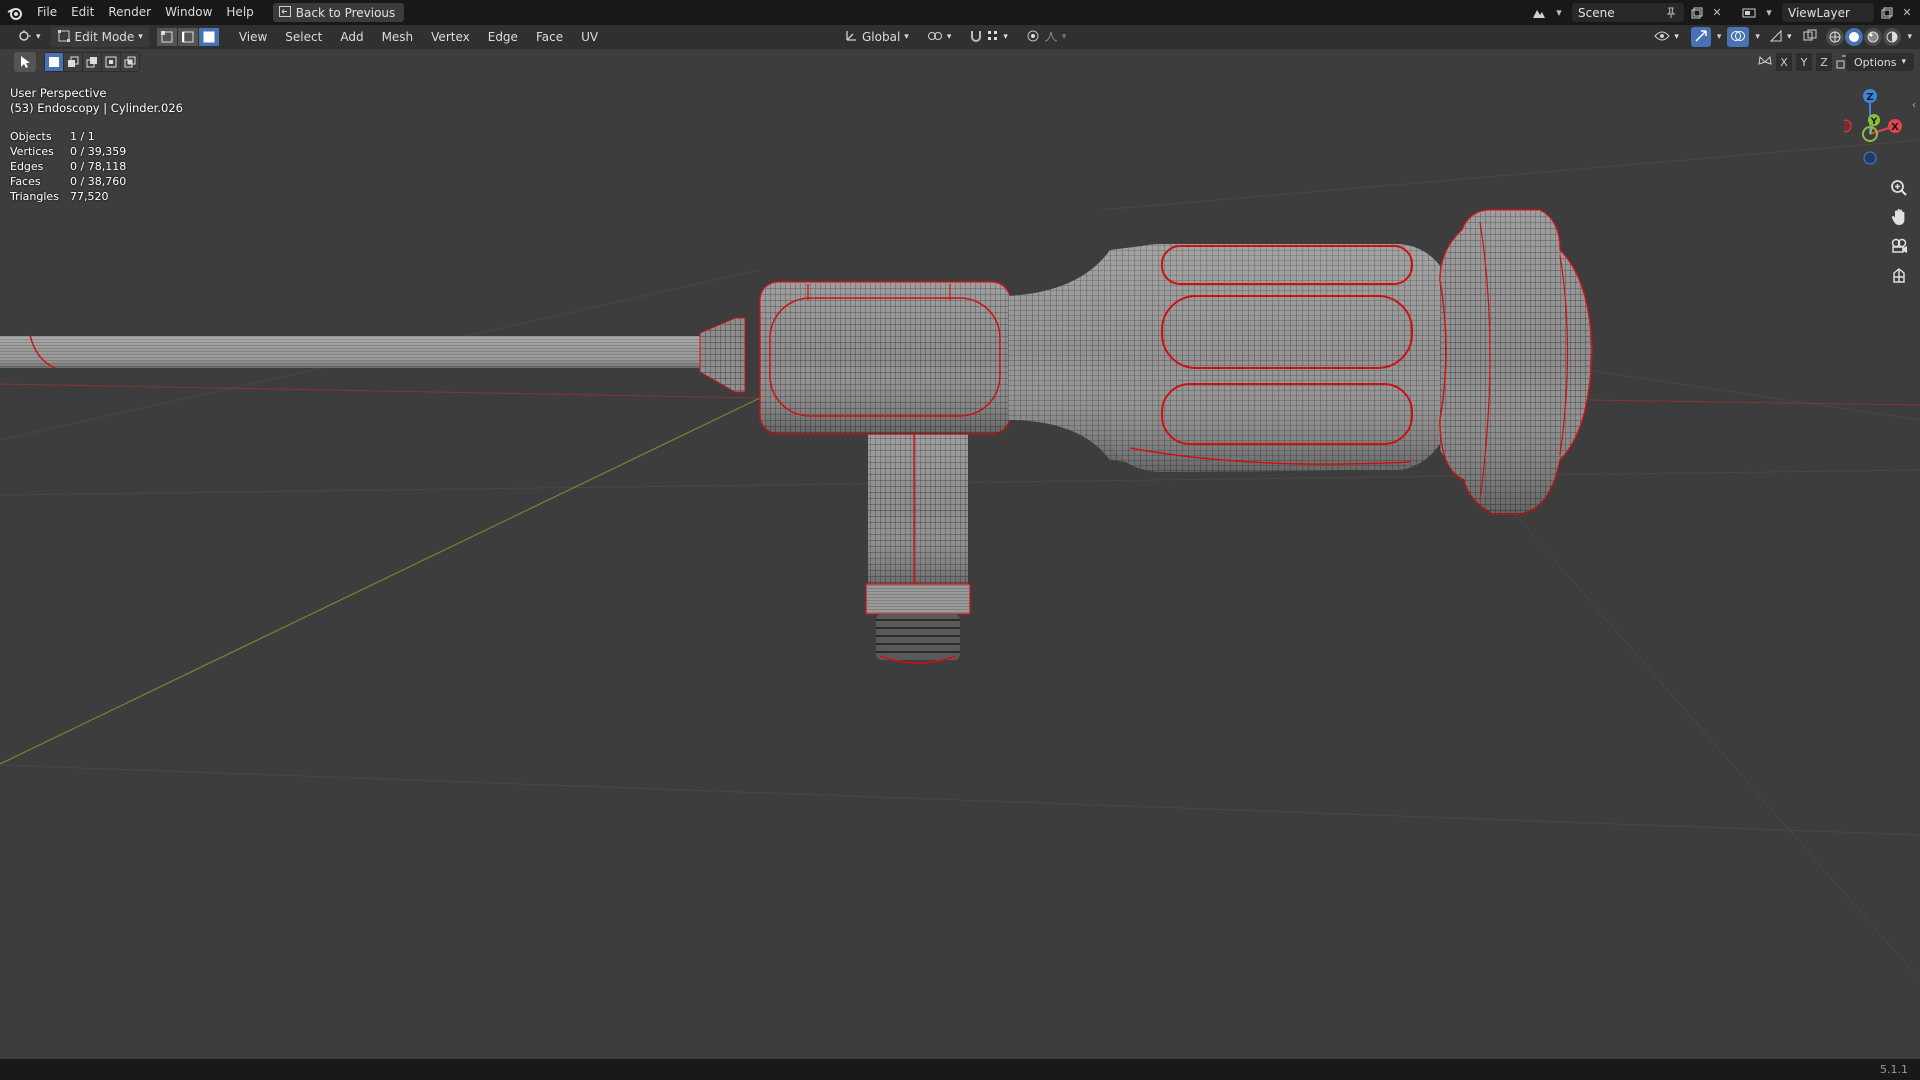 The height and width of the screenshot is (1080, 1920). I want to click on visibility-dropdown: ▾, so click(1666, 37).